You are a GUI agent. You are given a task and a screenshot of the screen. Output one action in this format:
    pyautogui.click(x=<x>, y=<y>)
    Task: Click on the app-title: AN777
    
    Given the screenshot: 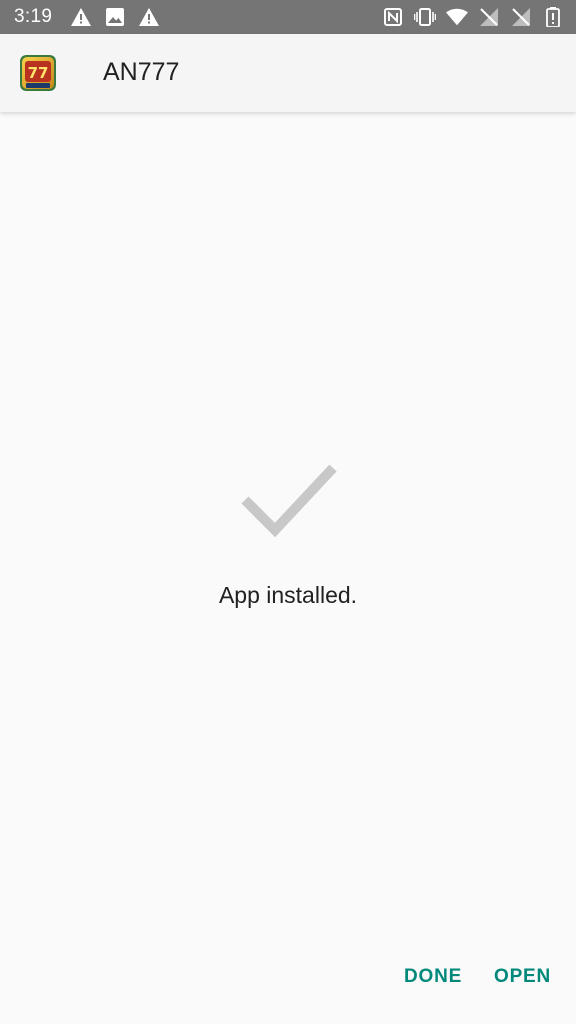 What is the action you would take?
    pyautogui.click(x=141, y=72)
    